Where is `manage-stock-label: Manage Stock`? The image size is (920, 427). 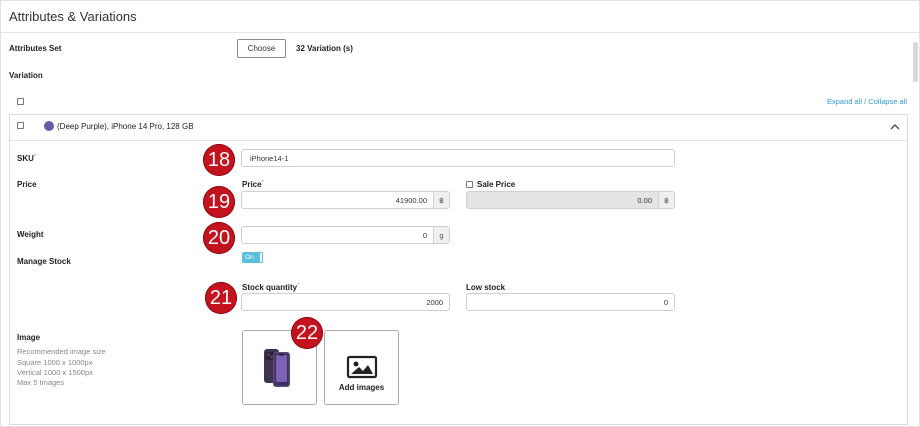 manage-stock-label: Manage Stock is located at coordinates (44, 261).